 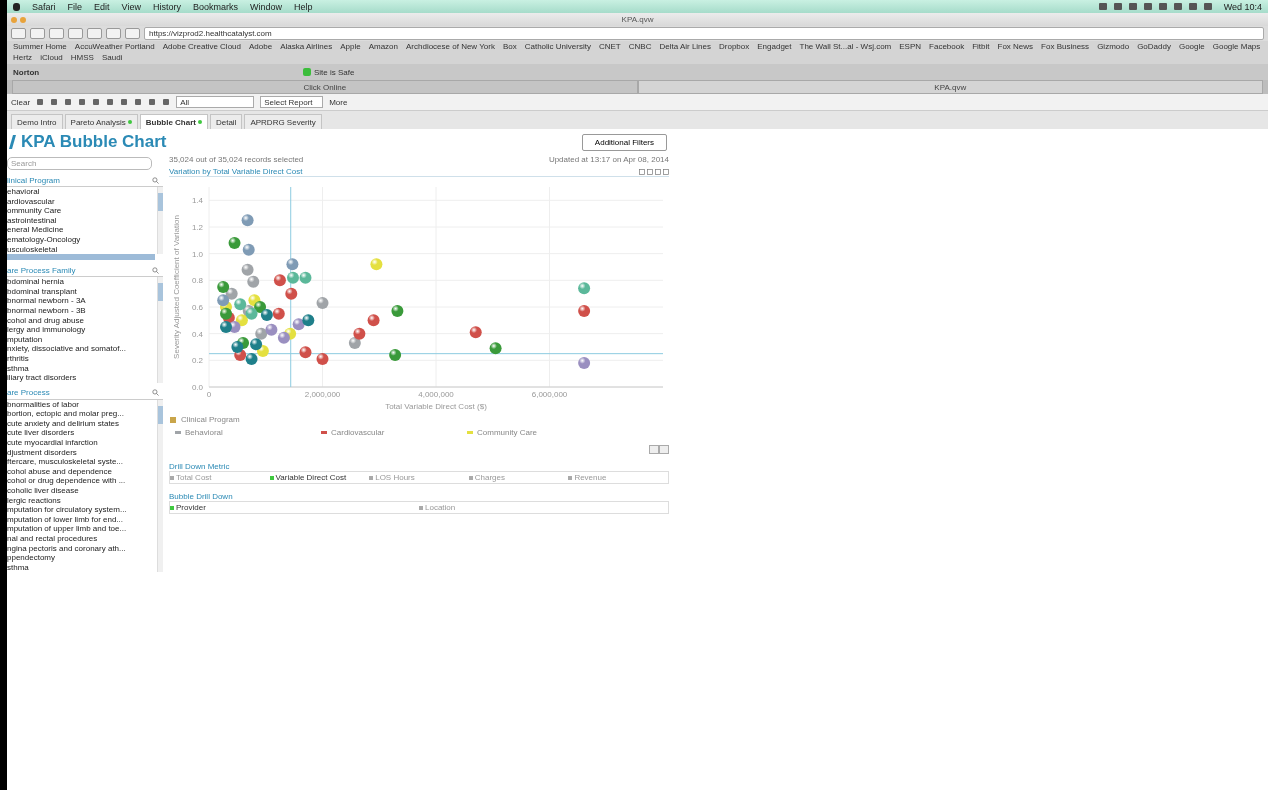 What do you see at coordinates (685, 47) in the screenshot?
I see `bookmark-link: Delta Air Lines` at bounding box center [685, 47].